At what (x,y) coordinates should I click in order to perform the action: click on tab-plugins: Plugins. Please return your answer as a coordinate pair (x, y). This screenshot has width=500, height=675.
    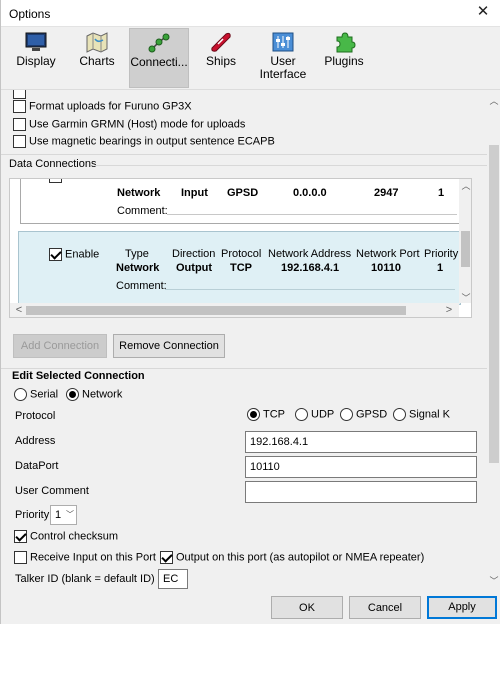
    Looking at the image, I should click on (344, 58).